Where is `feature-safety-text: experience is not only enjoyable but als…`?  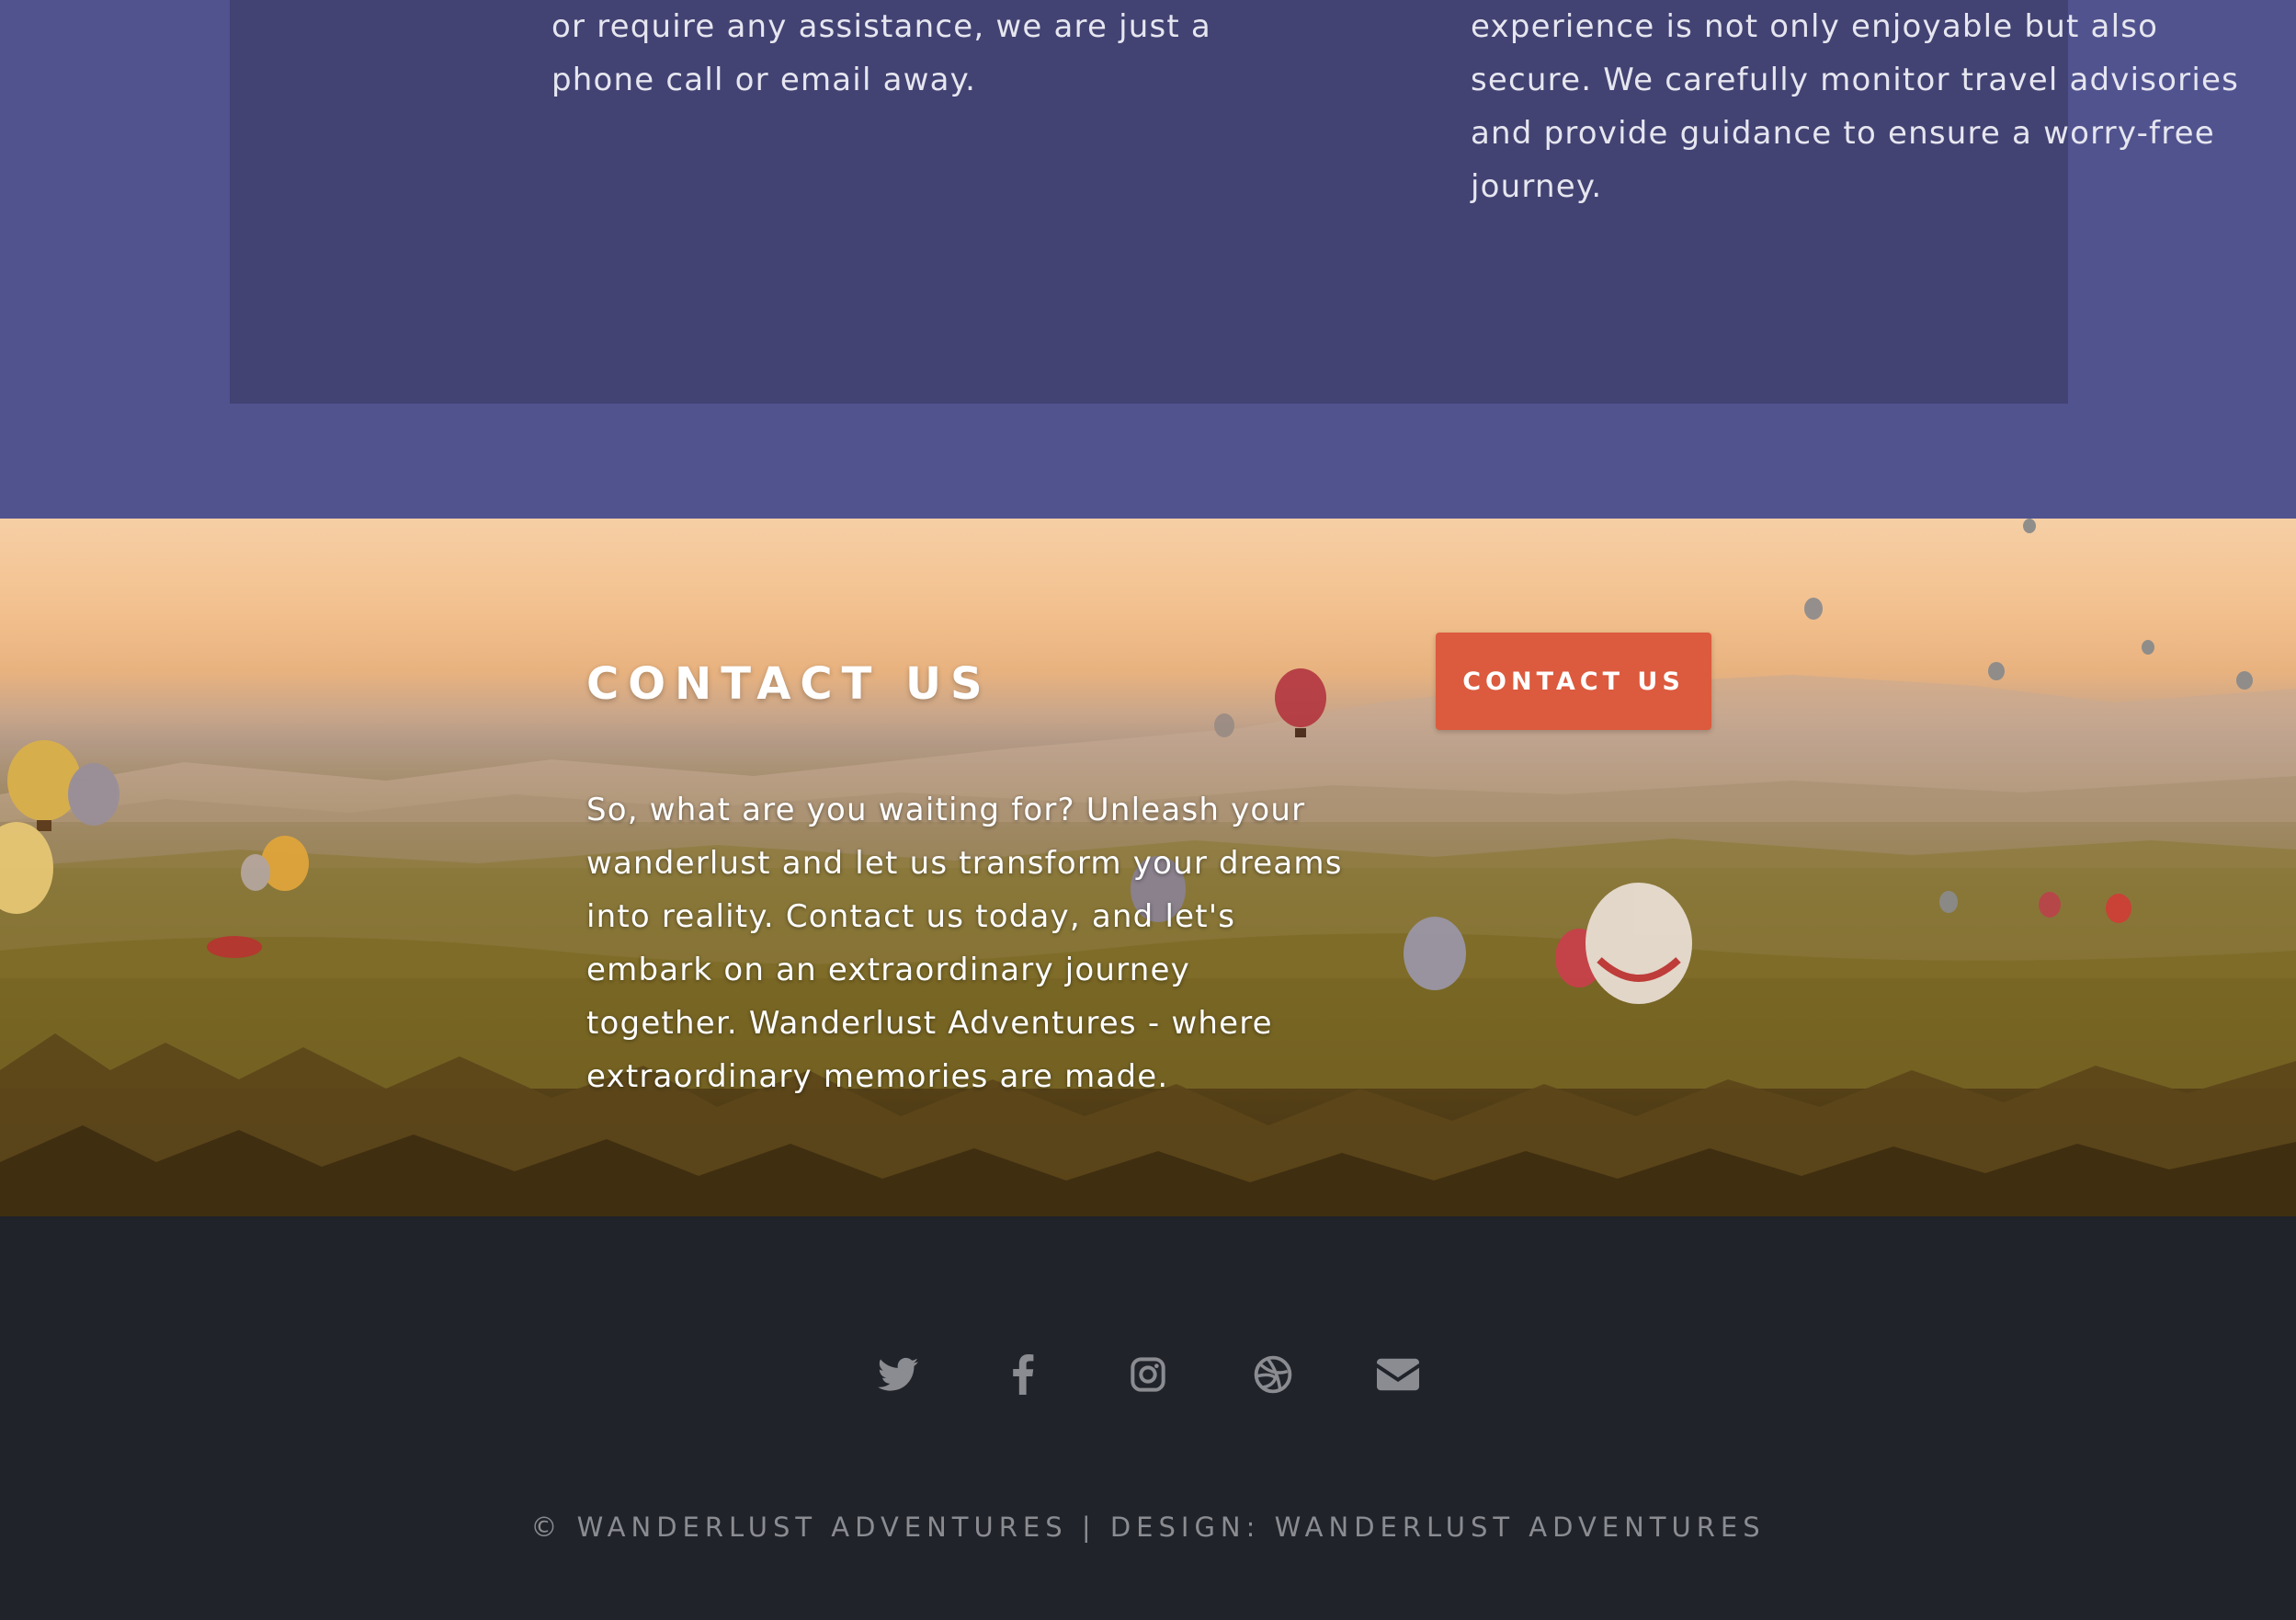 feature-safety-text: experience is not only enjoyable but als… is located at coordinates (1856, 106).